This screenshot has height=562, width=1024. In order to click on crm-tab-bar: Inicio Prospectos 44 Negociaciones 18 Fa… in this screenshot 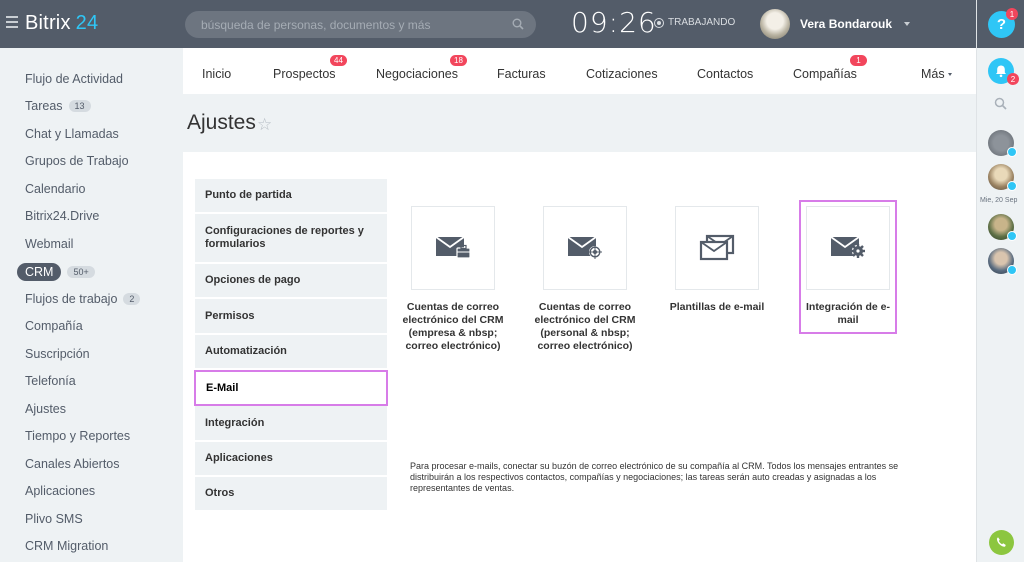, I will do `click(579, 71)`.